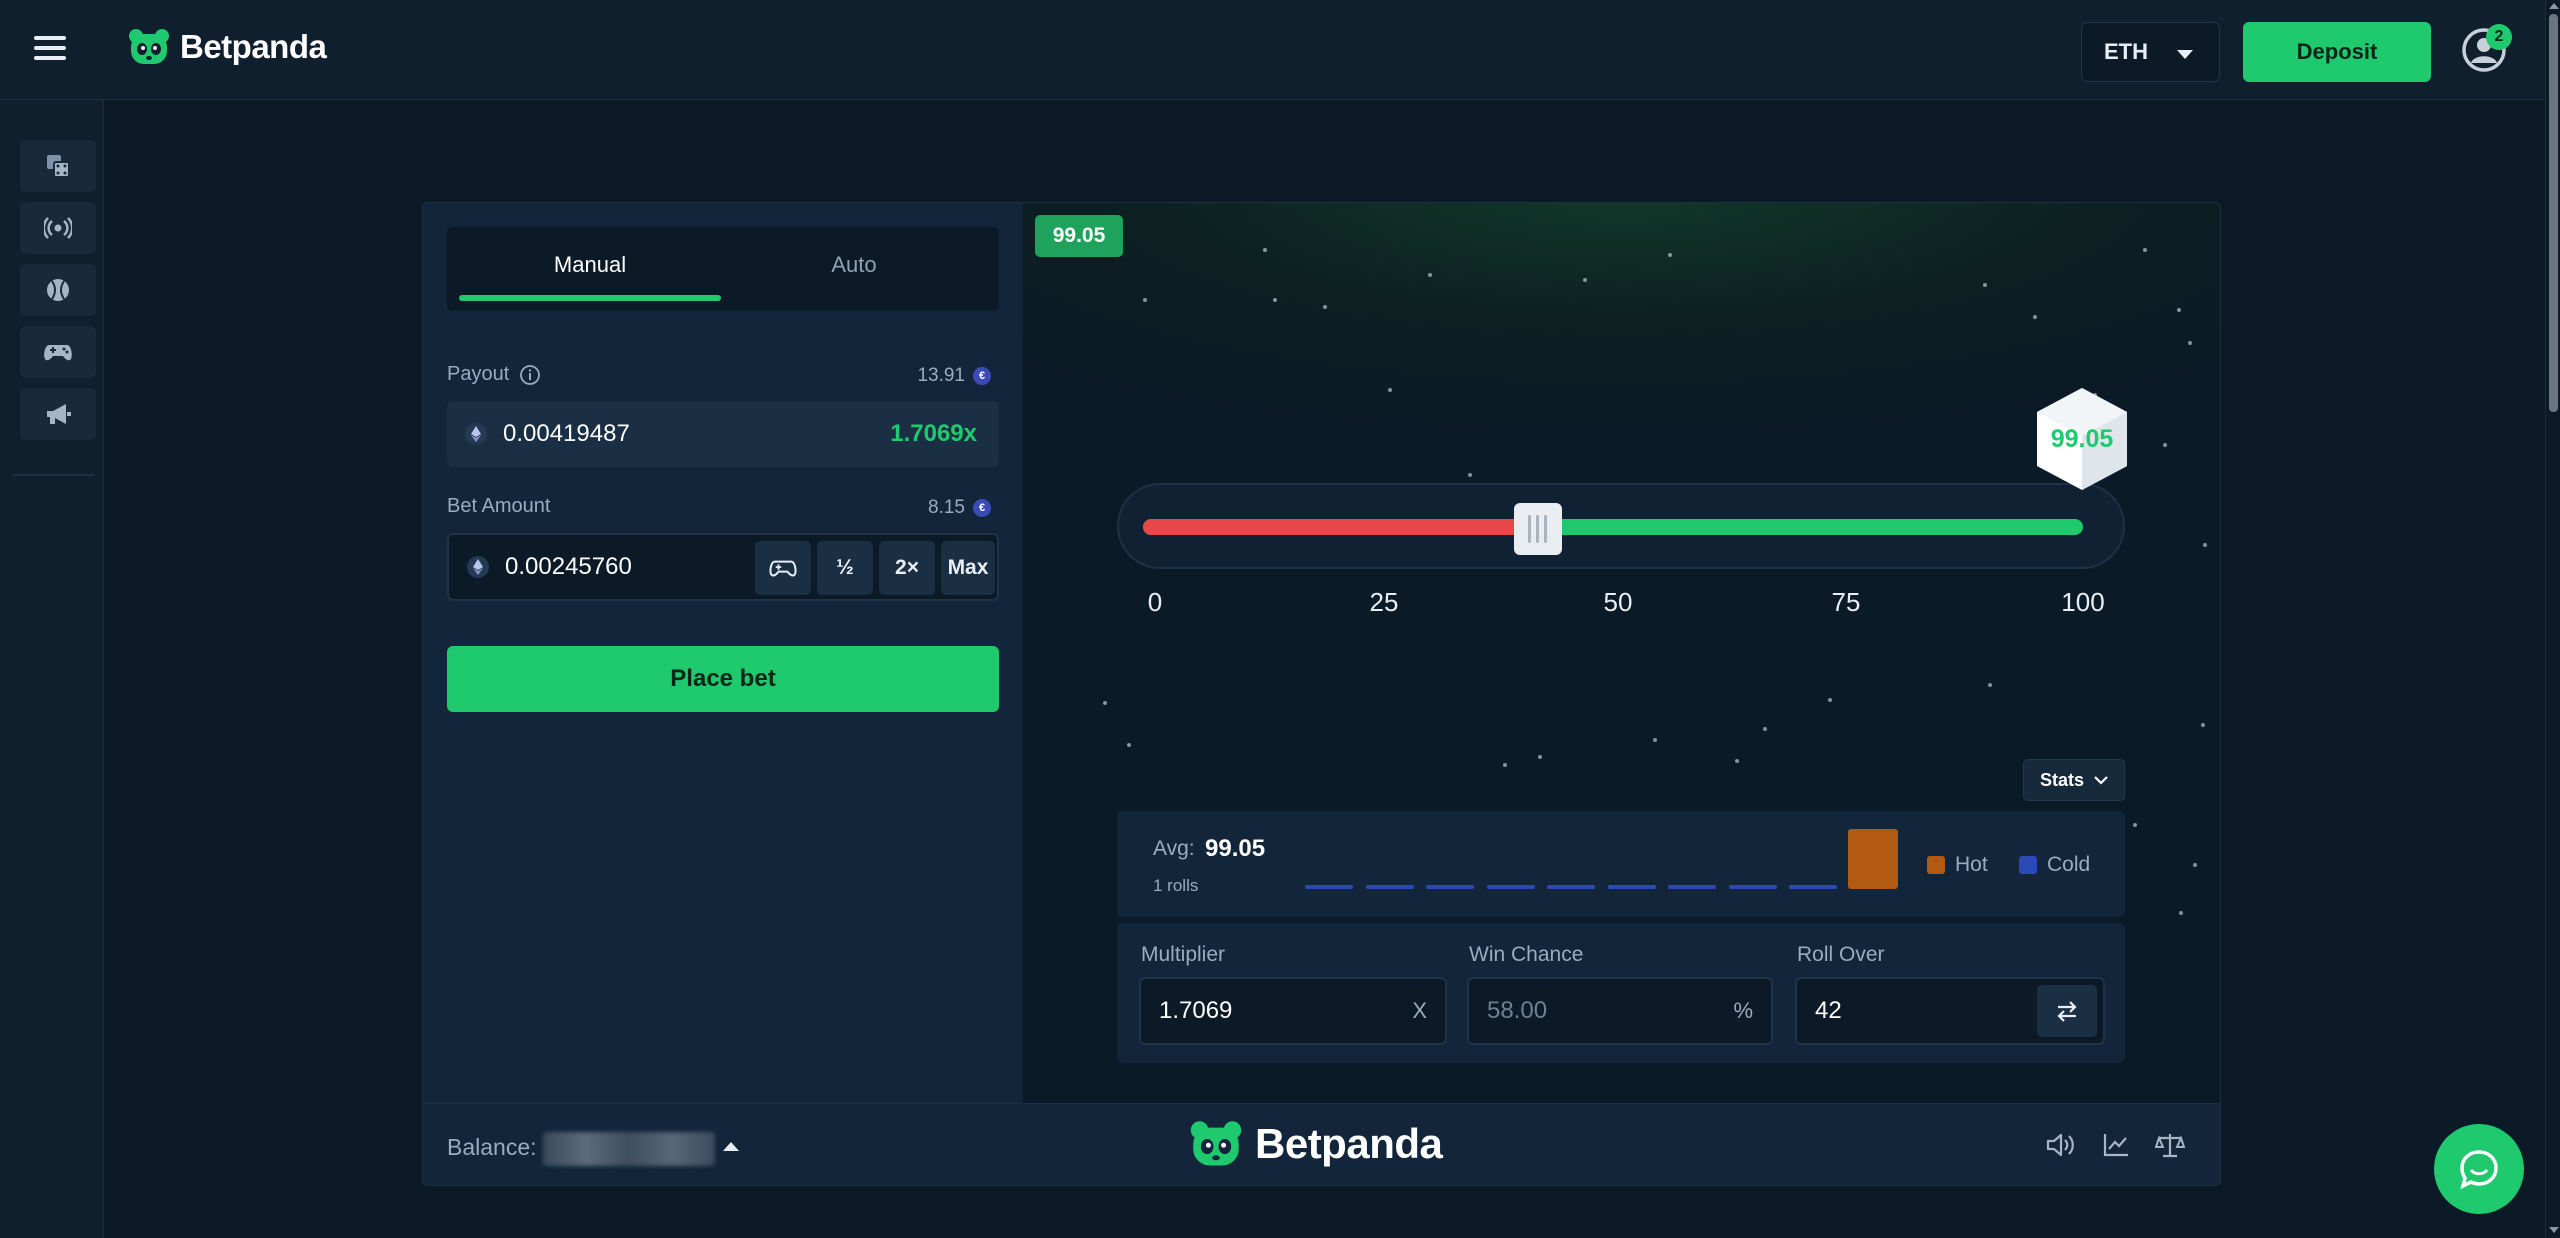 This screenshot has width=2560, height=1238. Describe the element at coordinates (629, 1149) in the screenshot. I see `balance-hidden-value` at that location.